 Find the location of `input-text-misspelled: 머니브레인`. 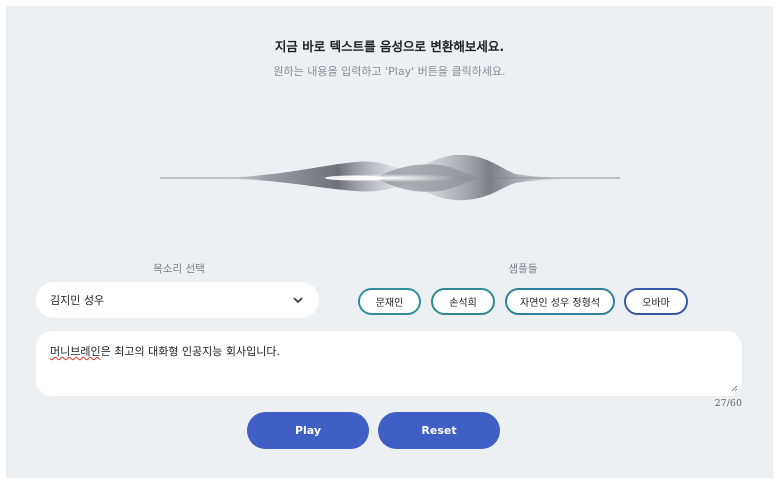

input-text-misspelled: 머니브레인 is located at coordinates (75, 351).